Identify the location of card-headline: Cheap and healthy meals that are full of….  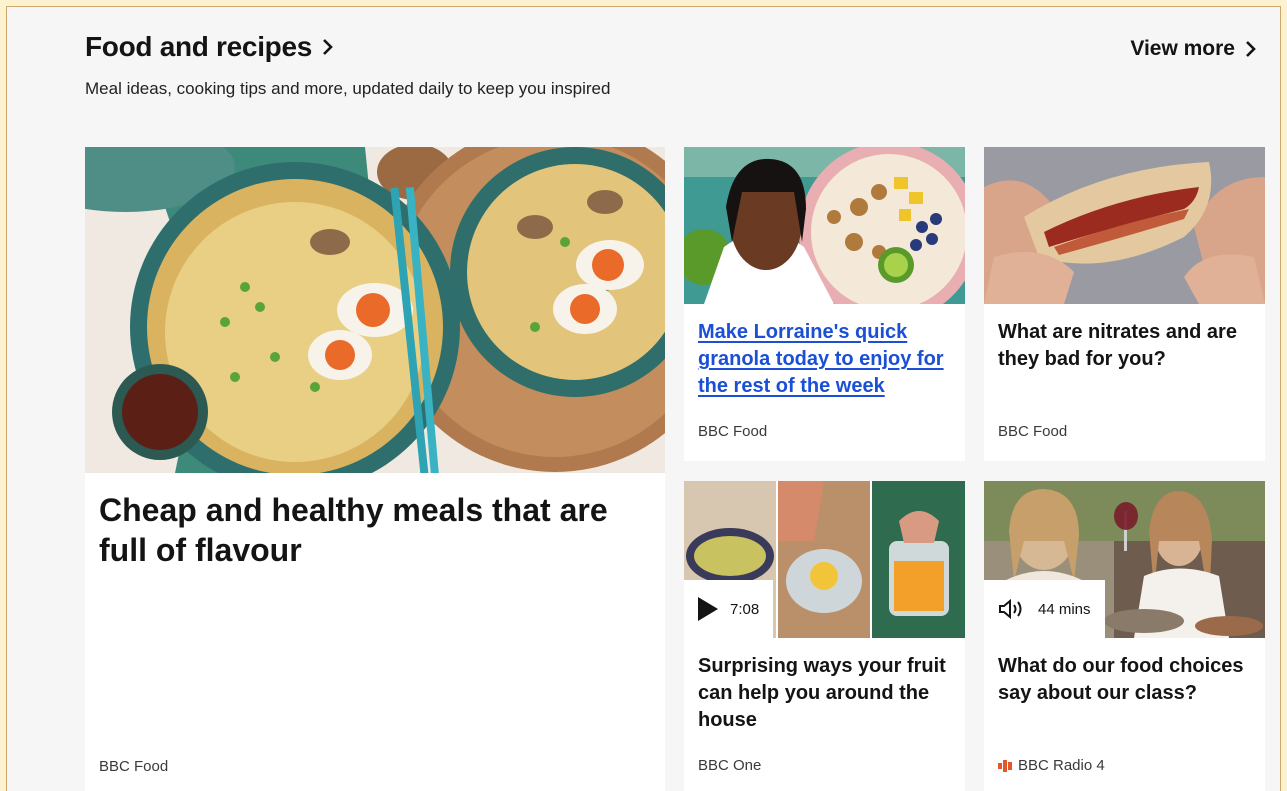
(353, 530).